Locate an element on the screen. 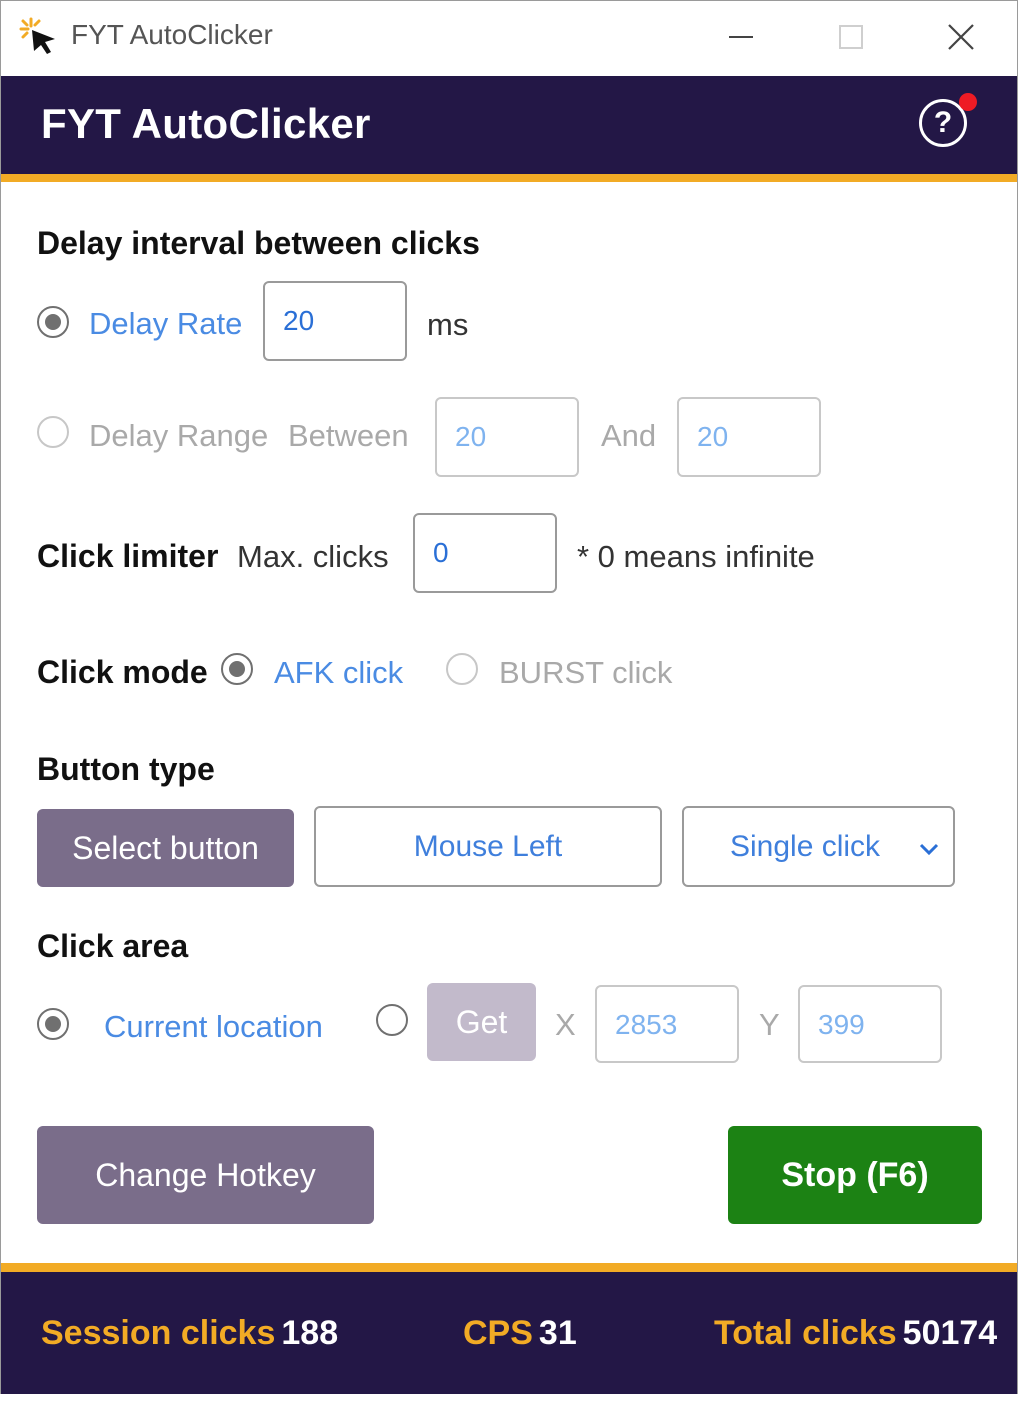 This screenshot has height=1410, width=1020. window-title: FYT AutoClicker is located at coordinates (172, 34).